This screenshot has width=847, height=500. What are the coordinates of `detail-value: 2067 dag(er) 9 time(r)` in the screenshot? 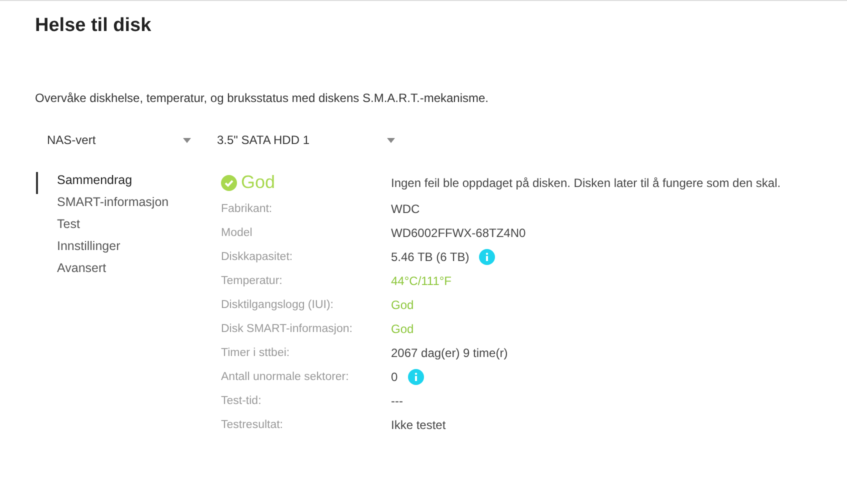 It's located at (449, 353).